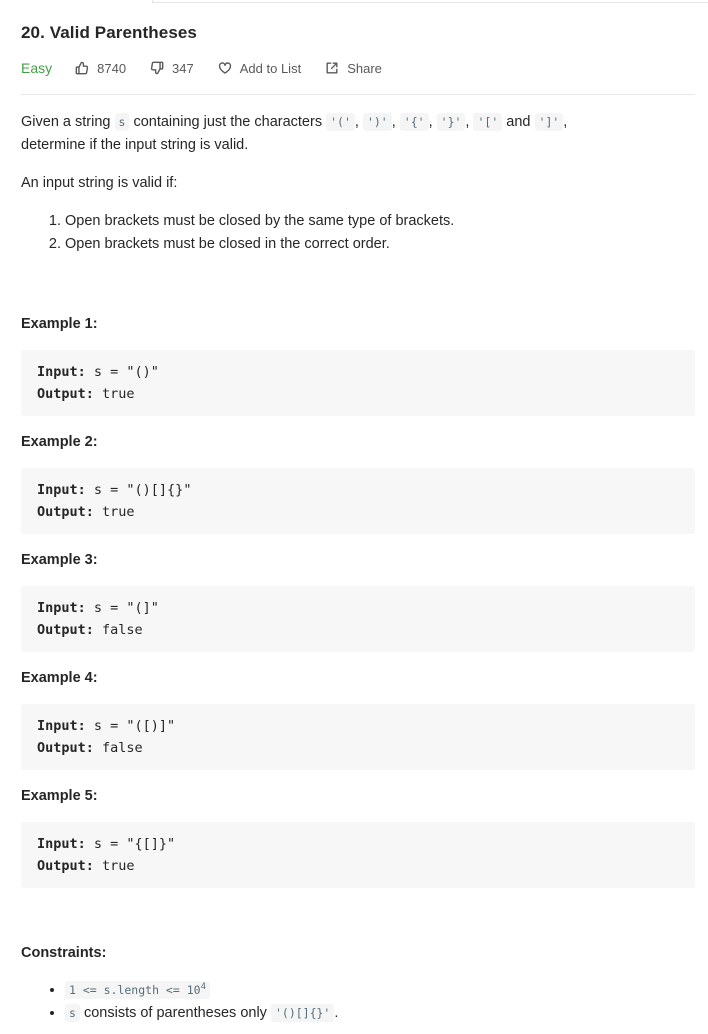  I want to click on input-value: s = "{[]}", so click(130, 844).